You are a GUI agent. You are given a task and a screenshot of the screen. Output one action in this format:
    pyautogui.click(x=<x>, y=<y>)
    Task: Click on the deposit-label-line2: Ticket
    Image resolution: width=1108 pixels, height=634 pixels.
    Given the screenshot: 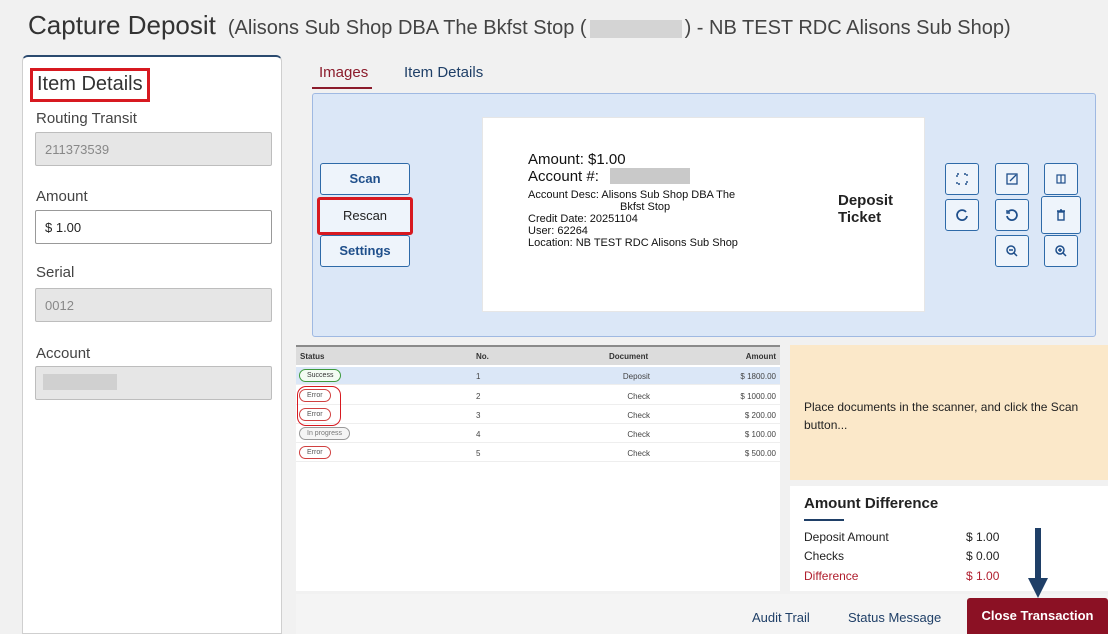 What is the action you would take?
    pyautogui.click(x=860, y=217)
    